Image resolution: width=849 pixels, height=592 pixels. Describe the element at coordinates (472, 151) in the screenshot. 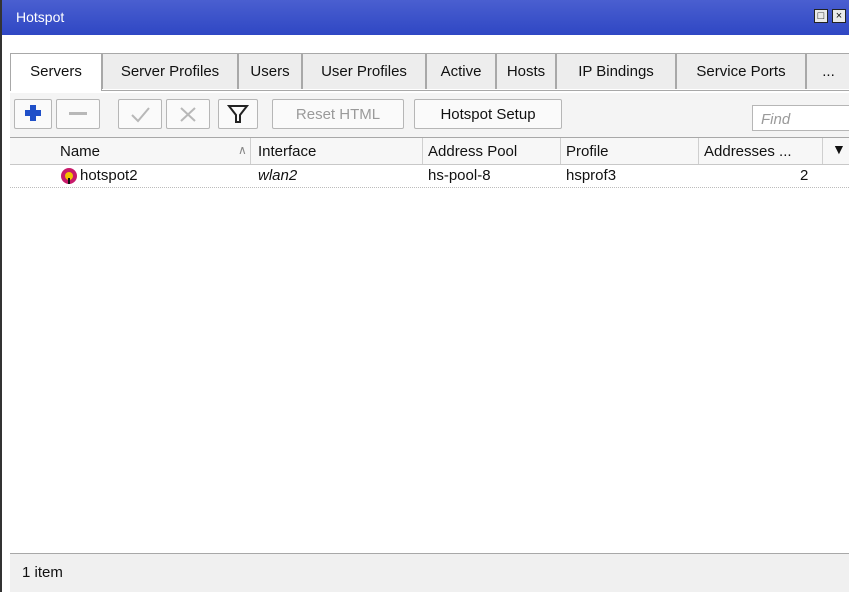

I see `column-header-address-pool: Address Pool` at that location.